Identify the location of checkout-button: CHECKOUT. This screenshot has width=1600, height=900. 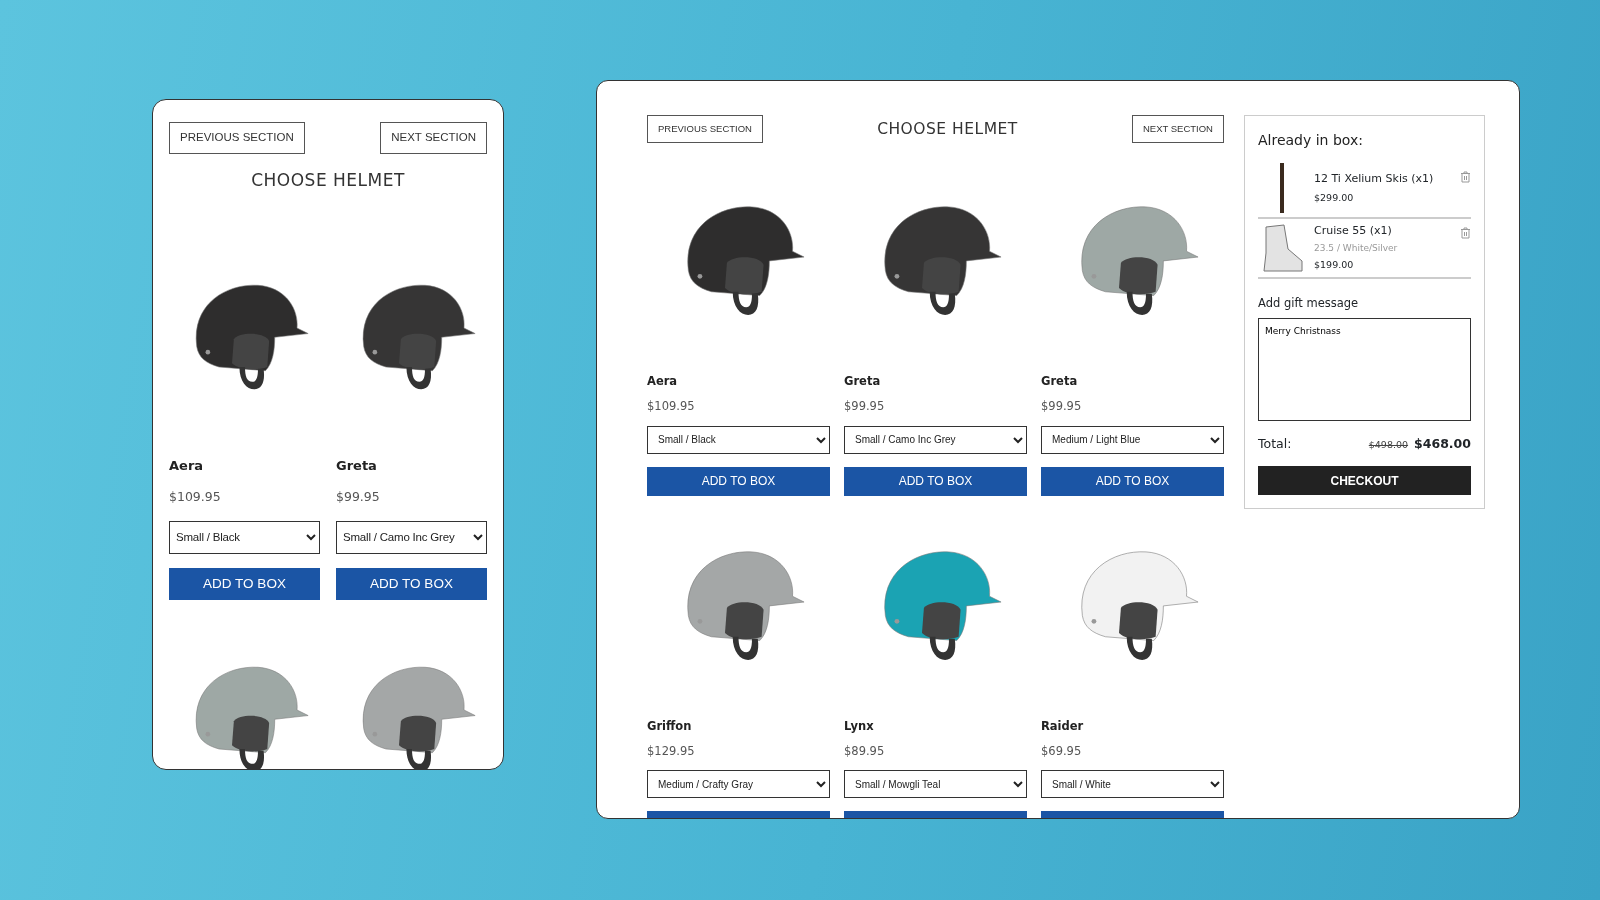
(1364, 480).